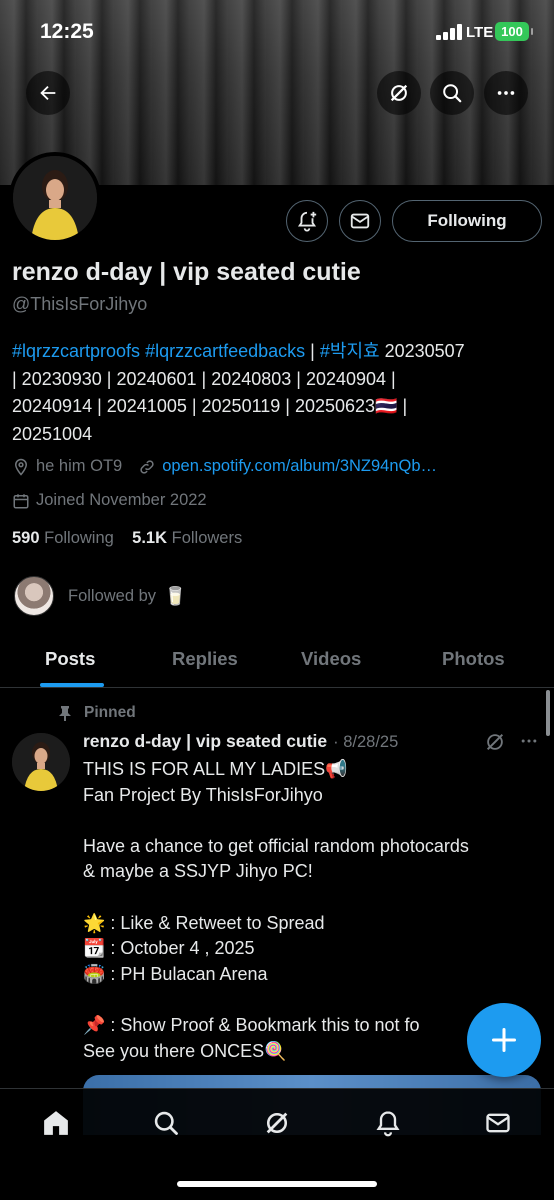  I want to click on search-icon, so click(452, 93).